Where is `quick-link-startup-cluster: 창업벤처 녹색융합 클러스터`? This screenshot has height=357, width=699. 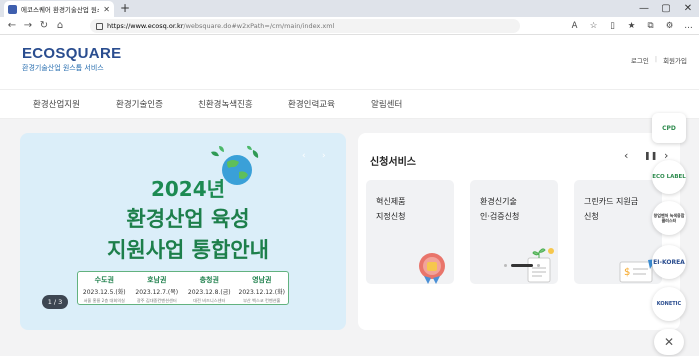 quick-link-startup-cluster: 창업벤처 녹색융합 클러스터 is located at coordinates (669, 218).